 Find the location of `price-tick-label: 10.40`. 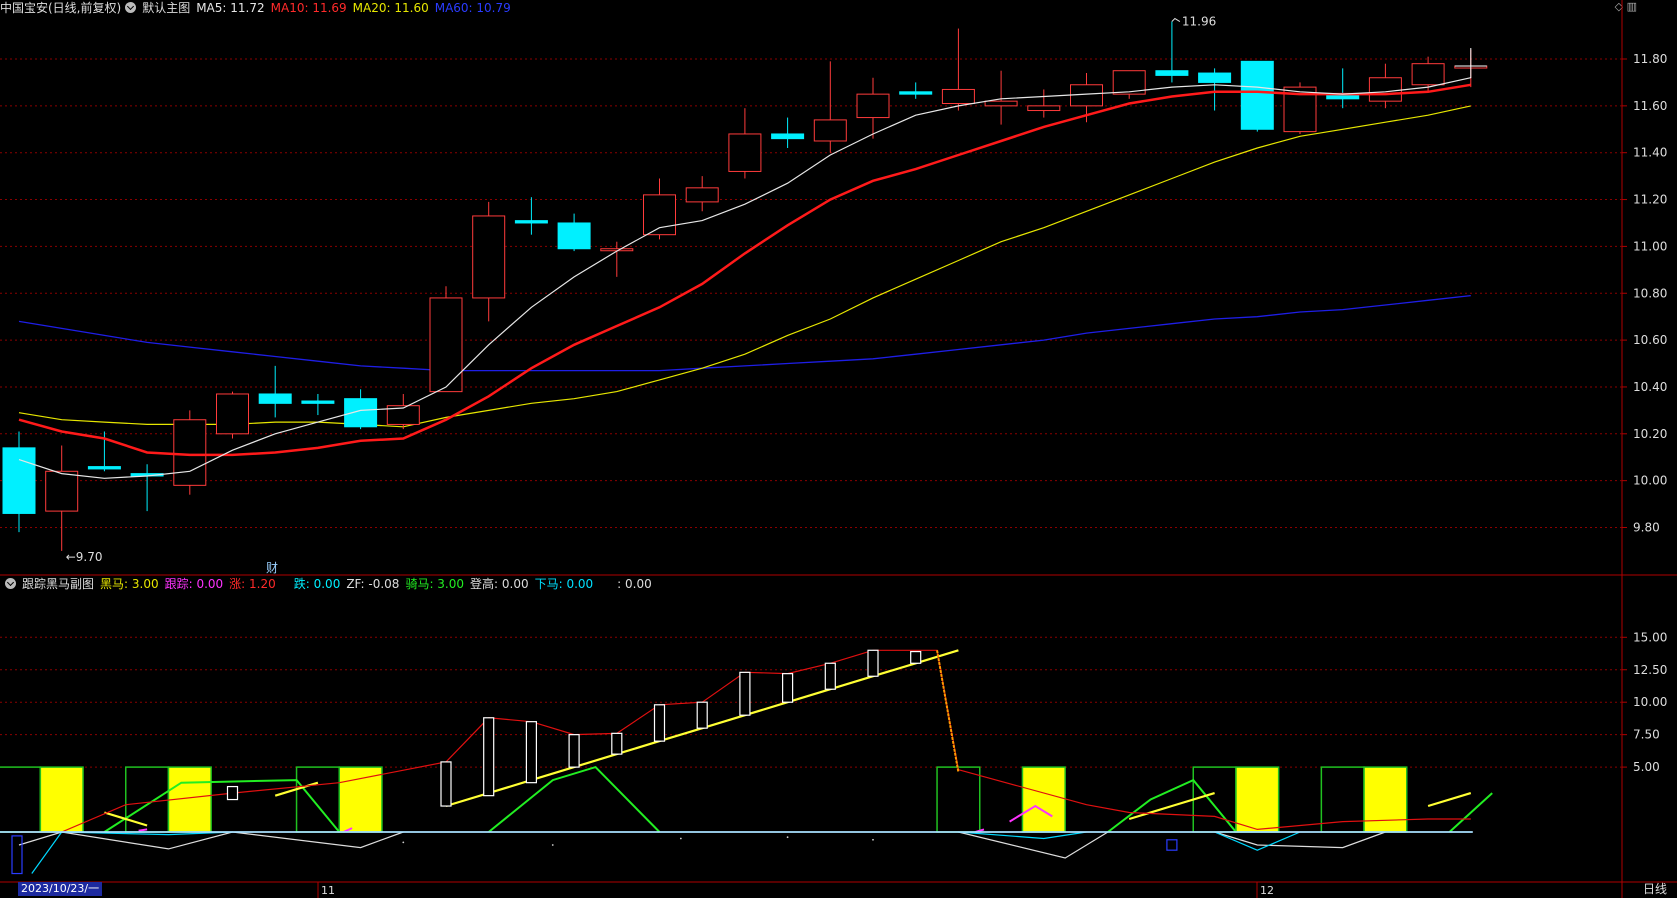

price-tick-label: 10.40 is located at coordinates (1650, 387).